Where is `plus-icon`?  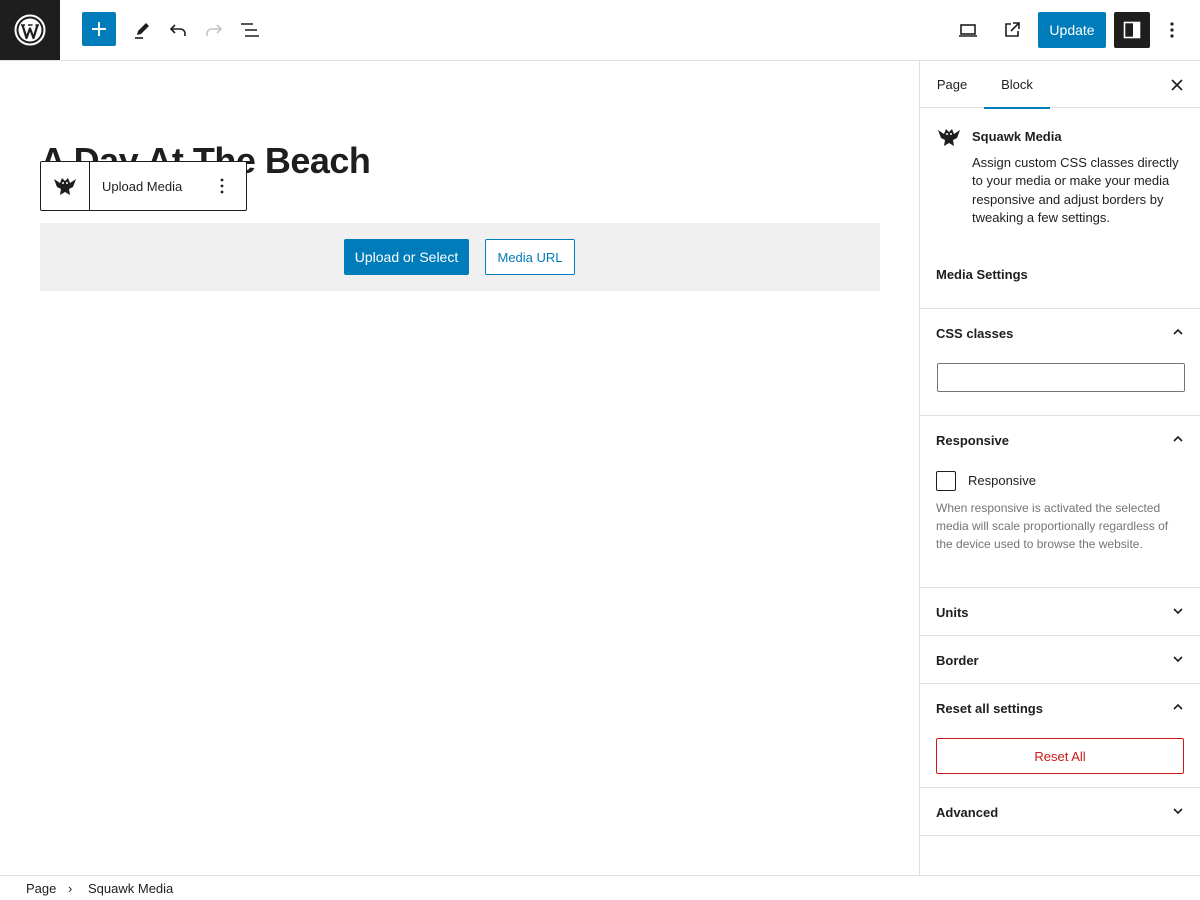
plus-icon is located at coordinates (99, 29).